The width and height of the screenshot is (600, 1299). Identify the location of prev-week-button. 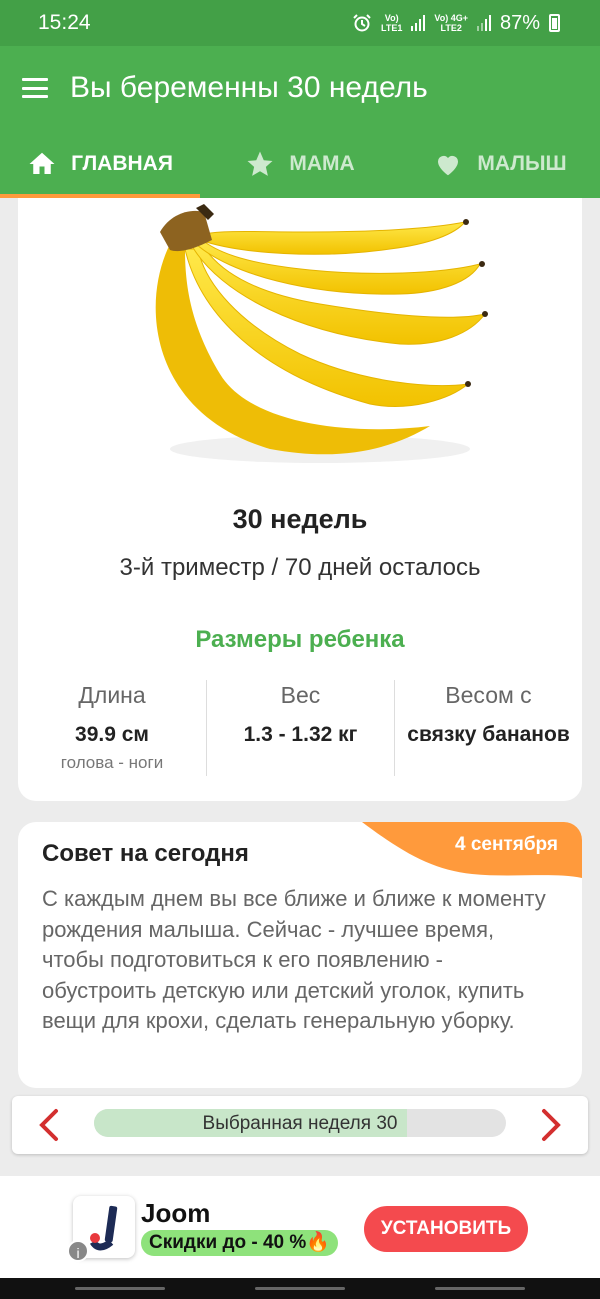
(48, 1125).